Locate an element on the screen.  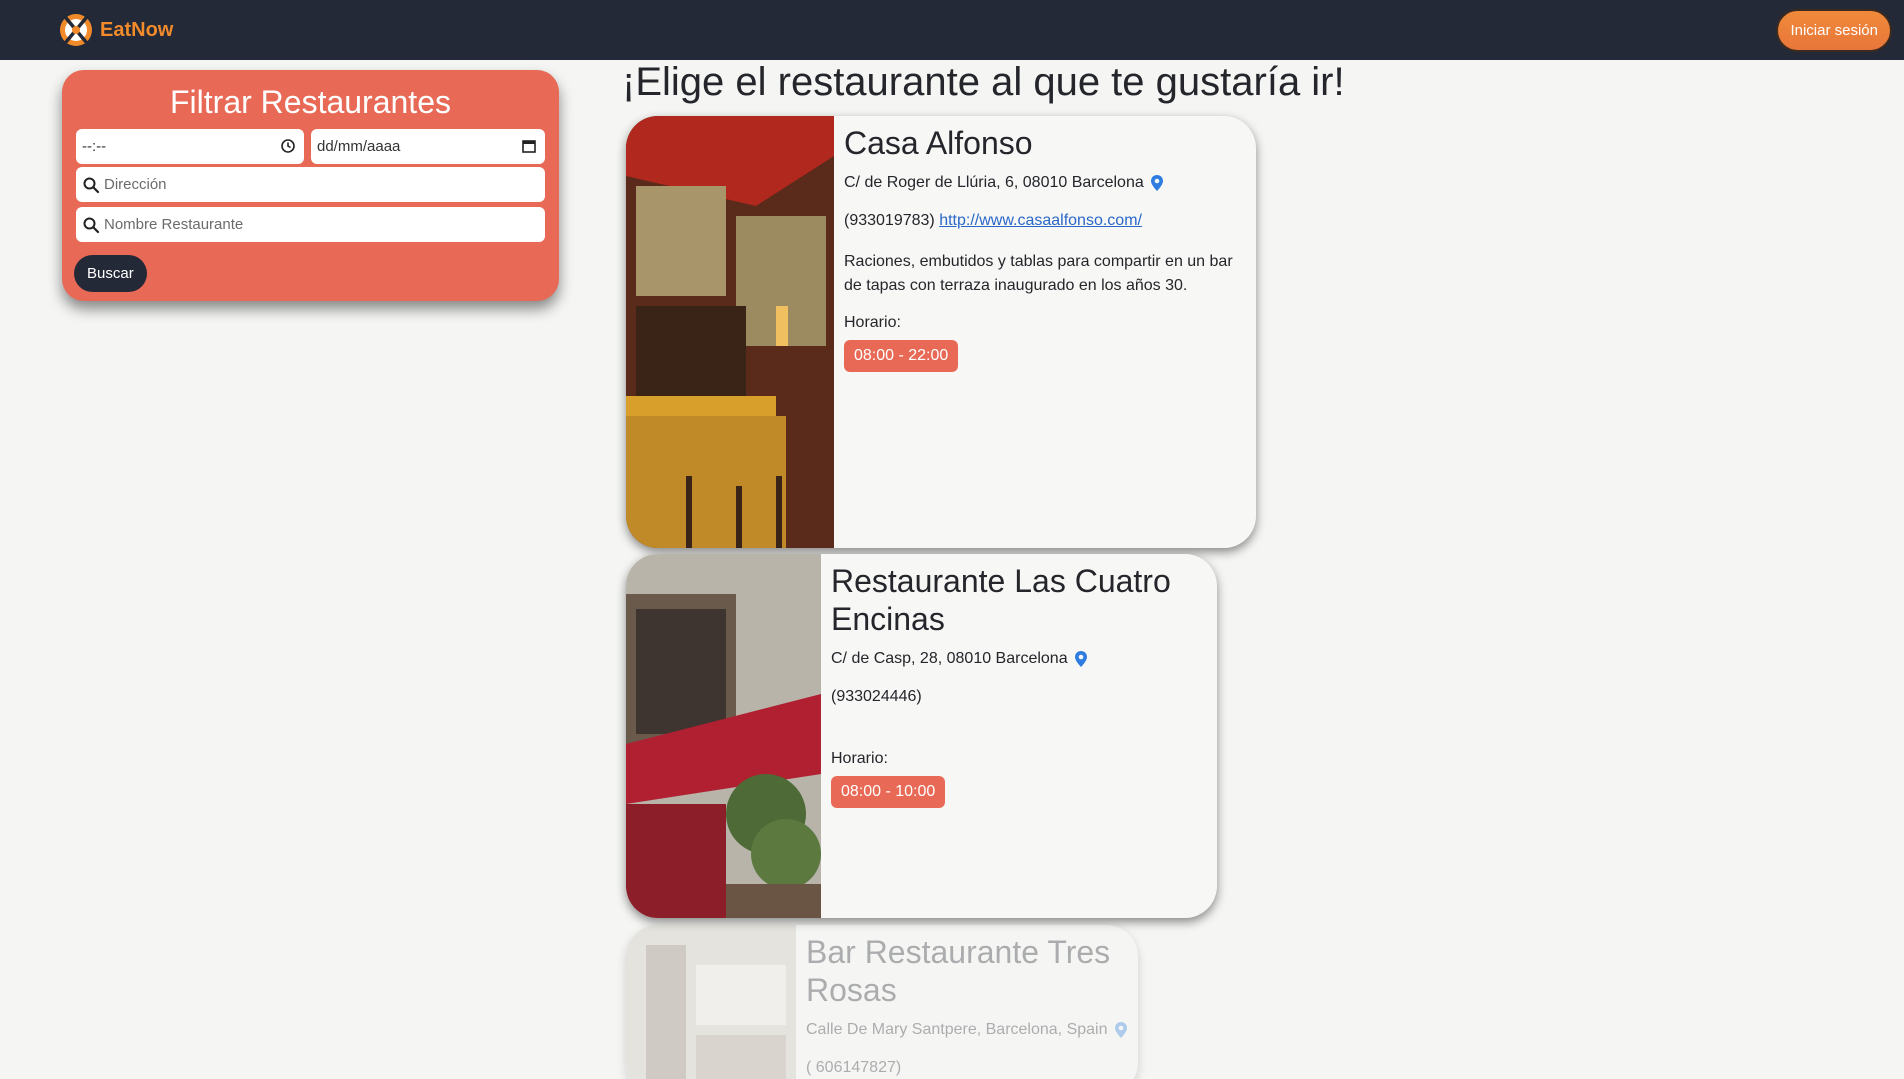
restaurant-name: Restaurante Las Cuatro Encinas is located at coordinates (1011, 600).